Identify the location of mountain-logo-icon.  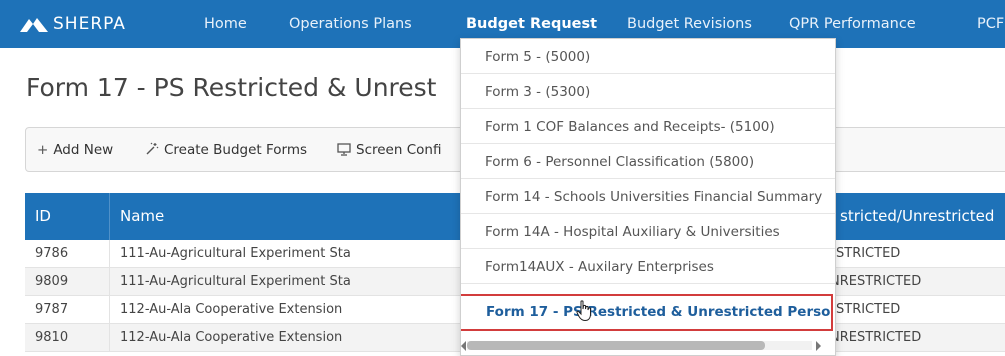
(34, 25).